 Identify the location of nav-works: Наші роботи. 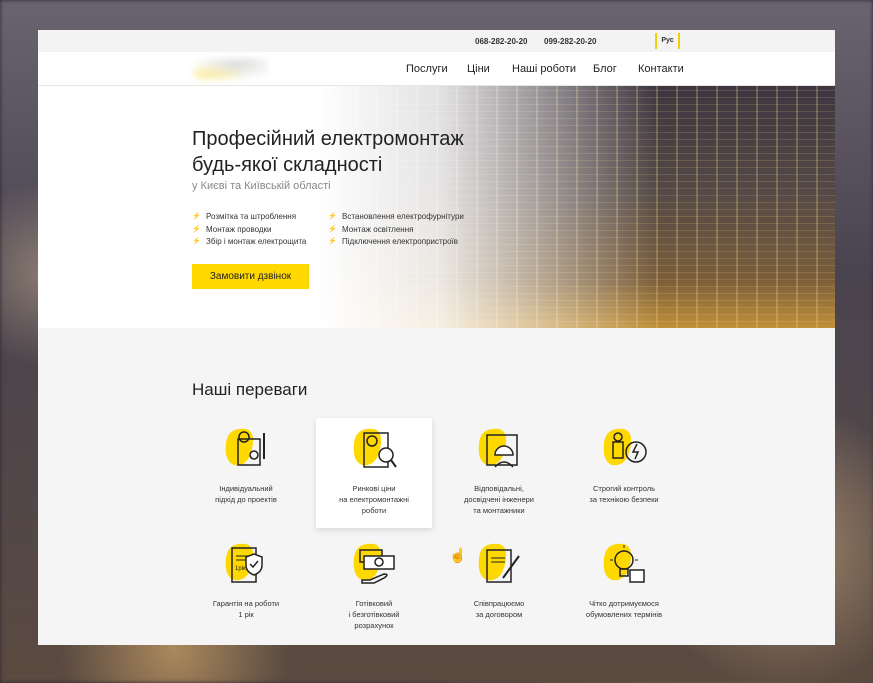
(544, 69).